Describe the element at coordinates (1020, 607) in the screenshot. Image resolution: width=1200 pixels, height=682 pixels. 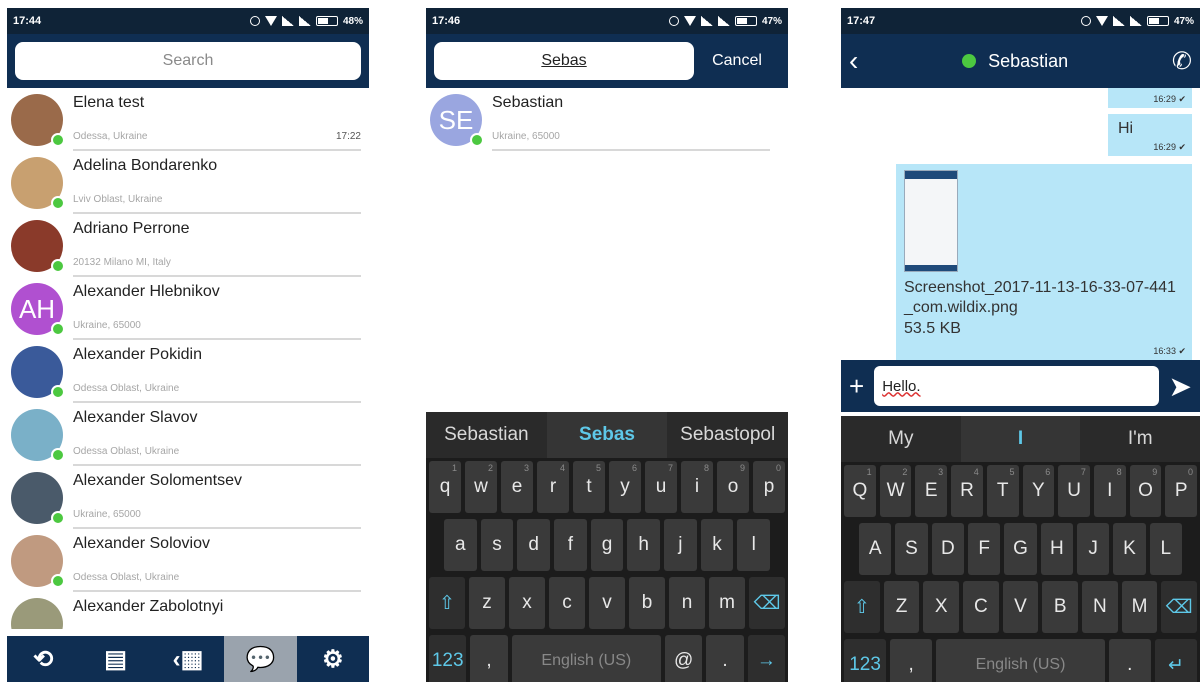
I see `key-v: V` at that location.